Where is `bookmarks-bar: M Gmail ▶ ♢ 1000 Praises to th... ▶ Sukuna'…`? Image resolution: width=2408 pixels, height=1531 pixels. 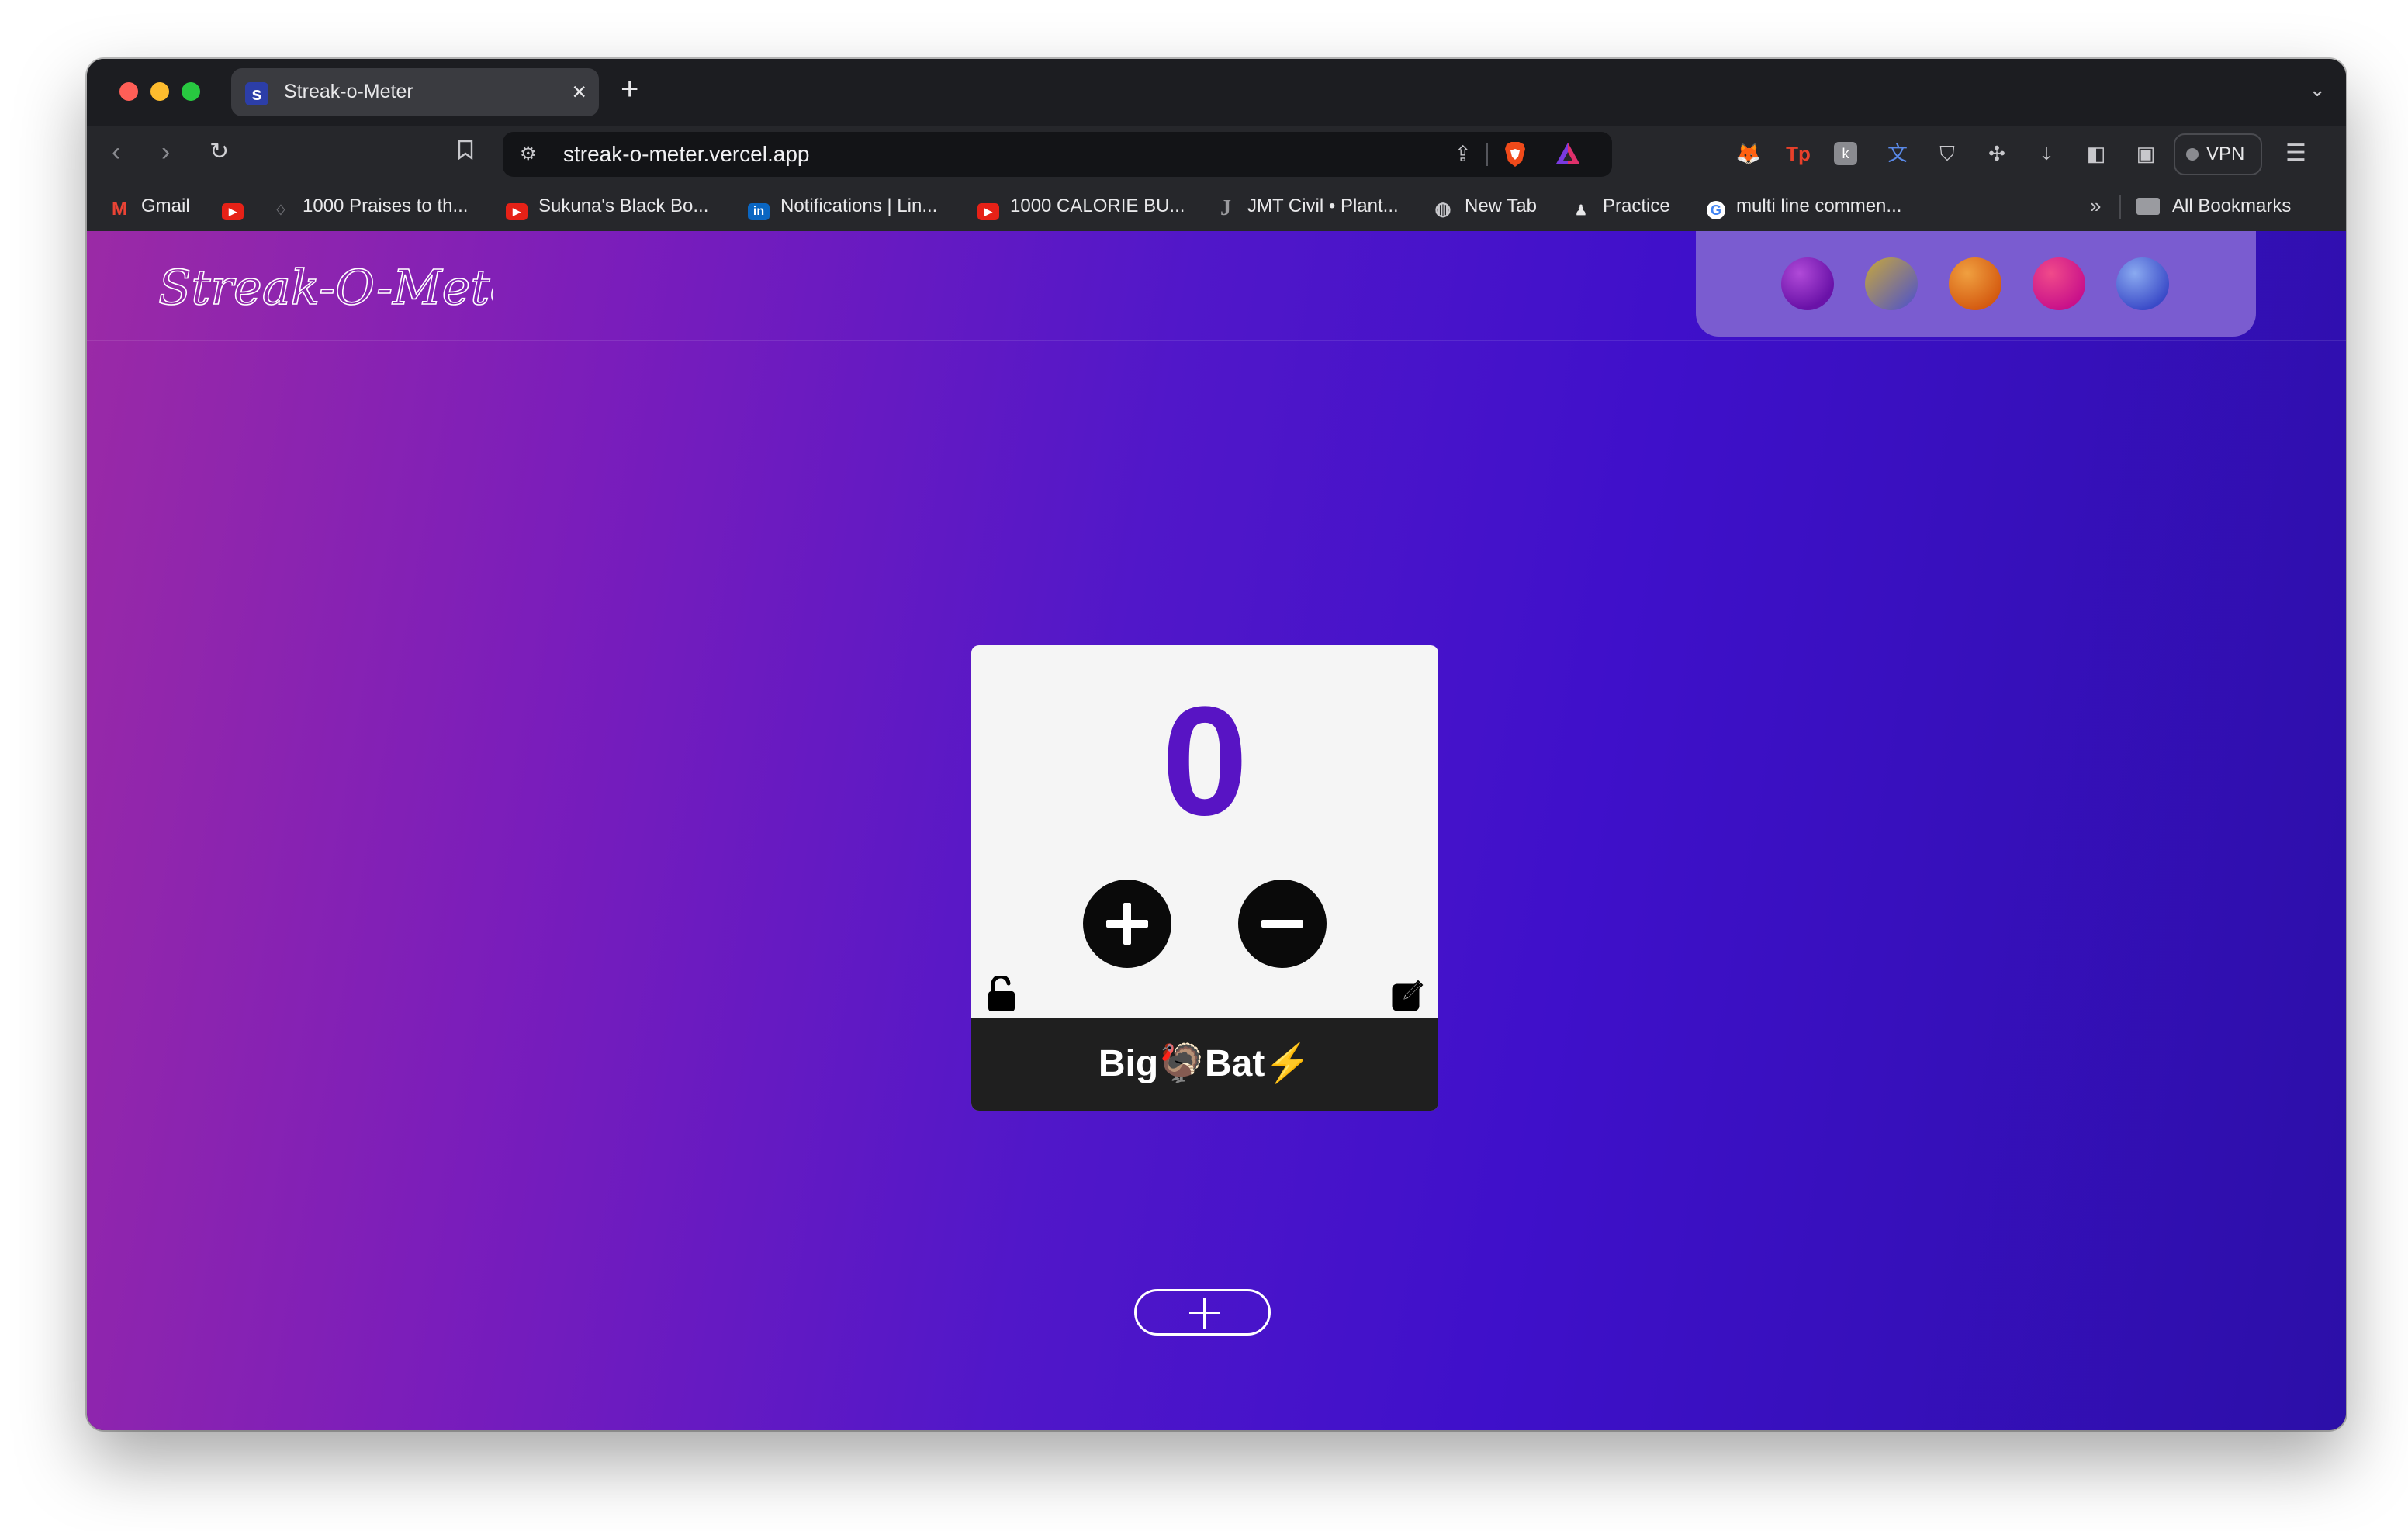
bookmarks-bar: M Gmail ▶ ♢ 1000 Praises to th... ▶ Sukuna'… is located at coordinates (1216, 206).